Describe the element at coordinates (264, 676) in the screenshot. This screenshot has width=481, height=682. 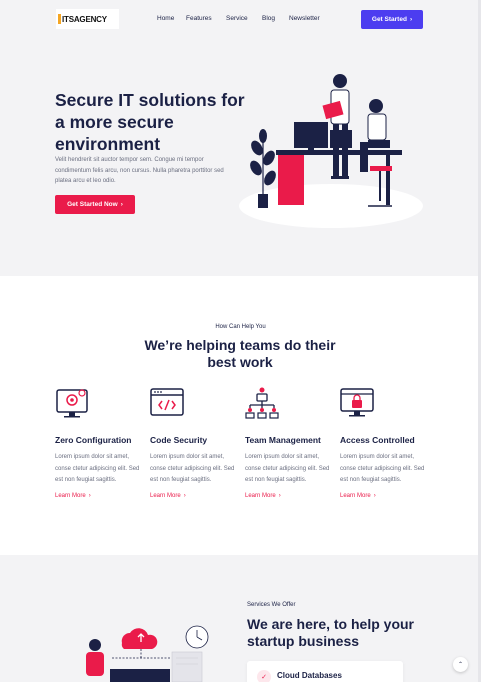
I see `check-icon: ✓` at that location.